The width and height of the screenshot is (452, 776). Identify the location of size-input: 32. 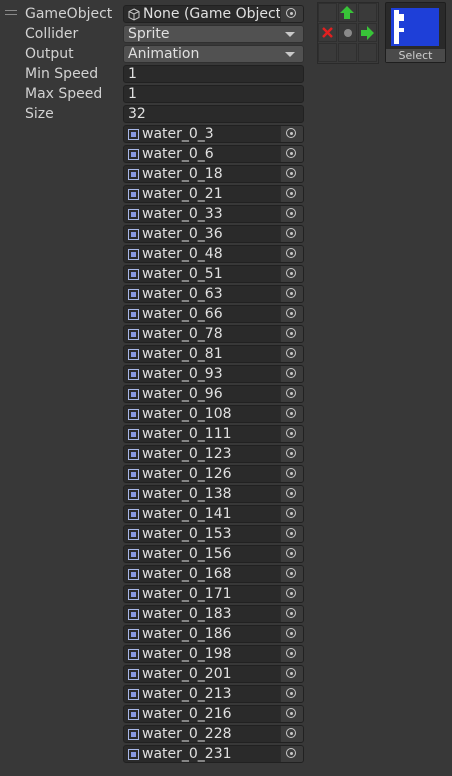
(213, 114).